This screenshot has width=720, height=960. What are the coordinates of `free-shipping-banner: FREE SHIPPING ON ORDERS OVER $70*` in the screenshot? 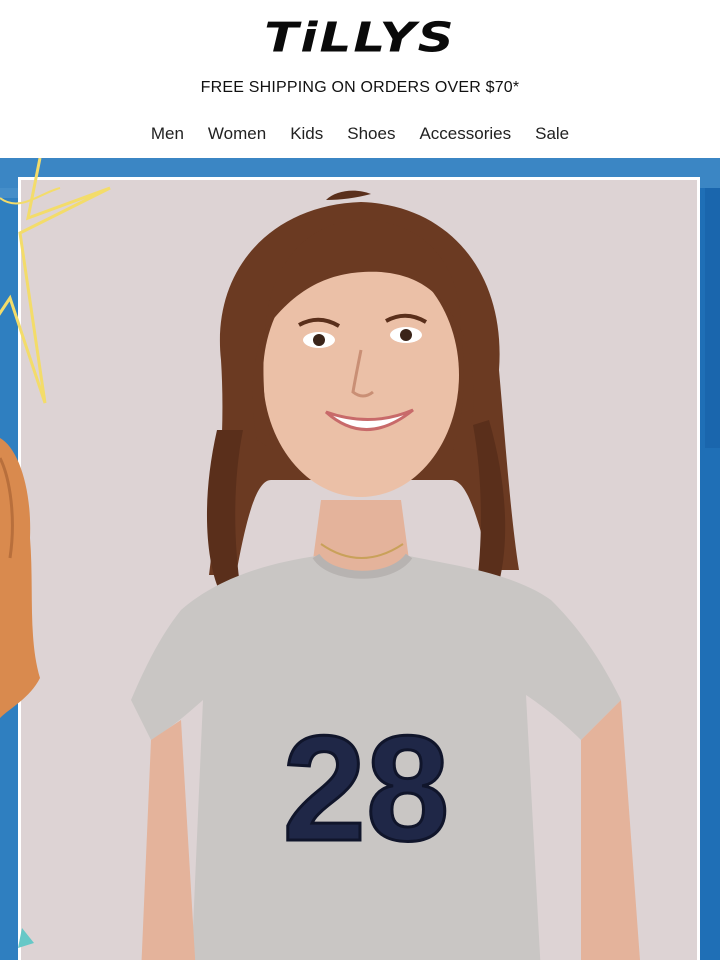 It's located at (360, 88).